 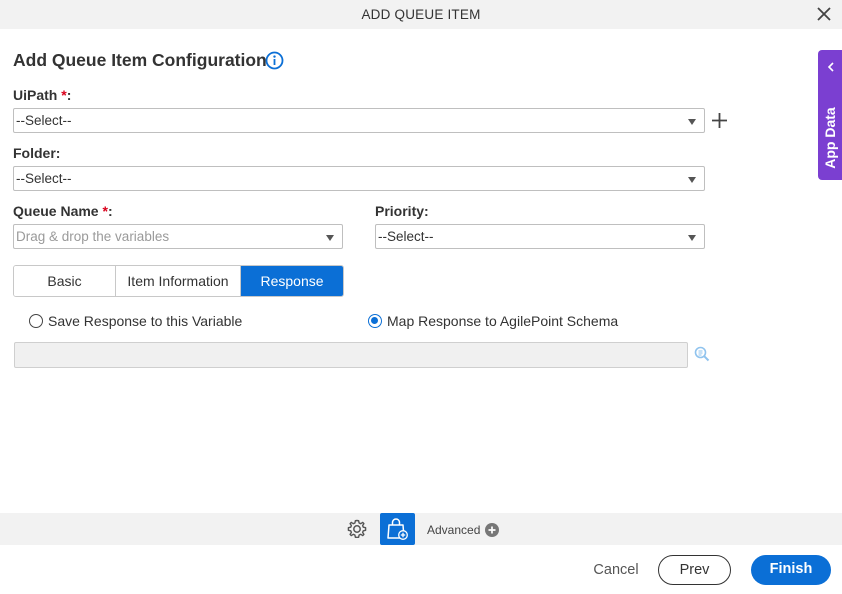 What do you see at coordinates (35, 95) in the screenshot?
I see `uipath-label-text: UiPath` at bounding box center [35, 95].